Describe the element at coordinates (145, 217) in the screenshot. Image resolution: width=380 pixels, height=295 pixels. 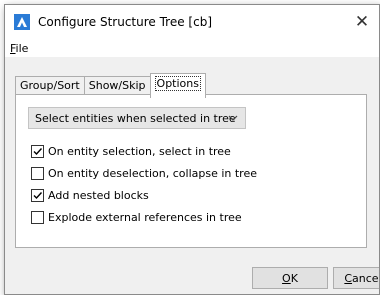
I see `checkbox-label: Explode external references in tree` at that location.